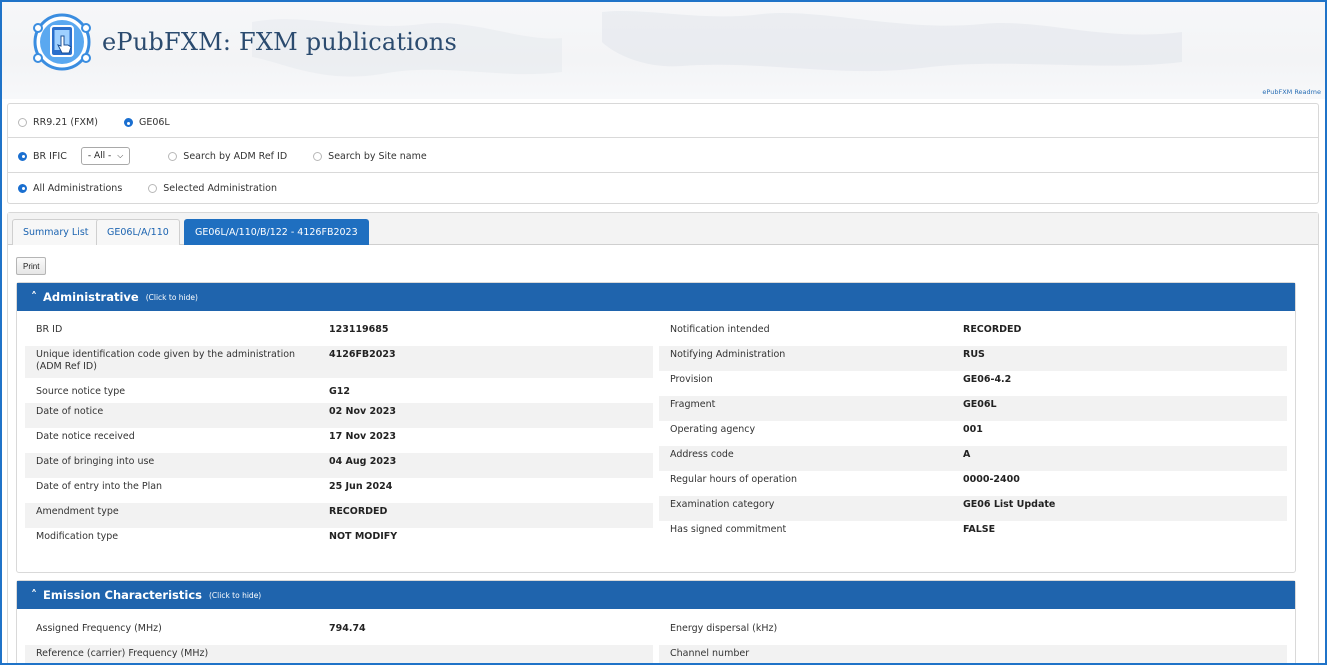  What do you see at coordinates (91, 297) in the screenshot?
I see `section-title: Administrative` at bounding box center [91, 297].